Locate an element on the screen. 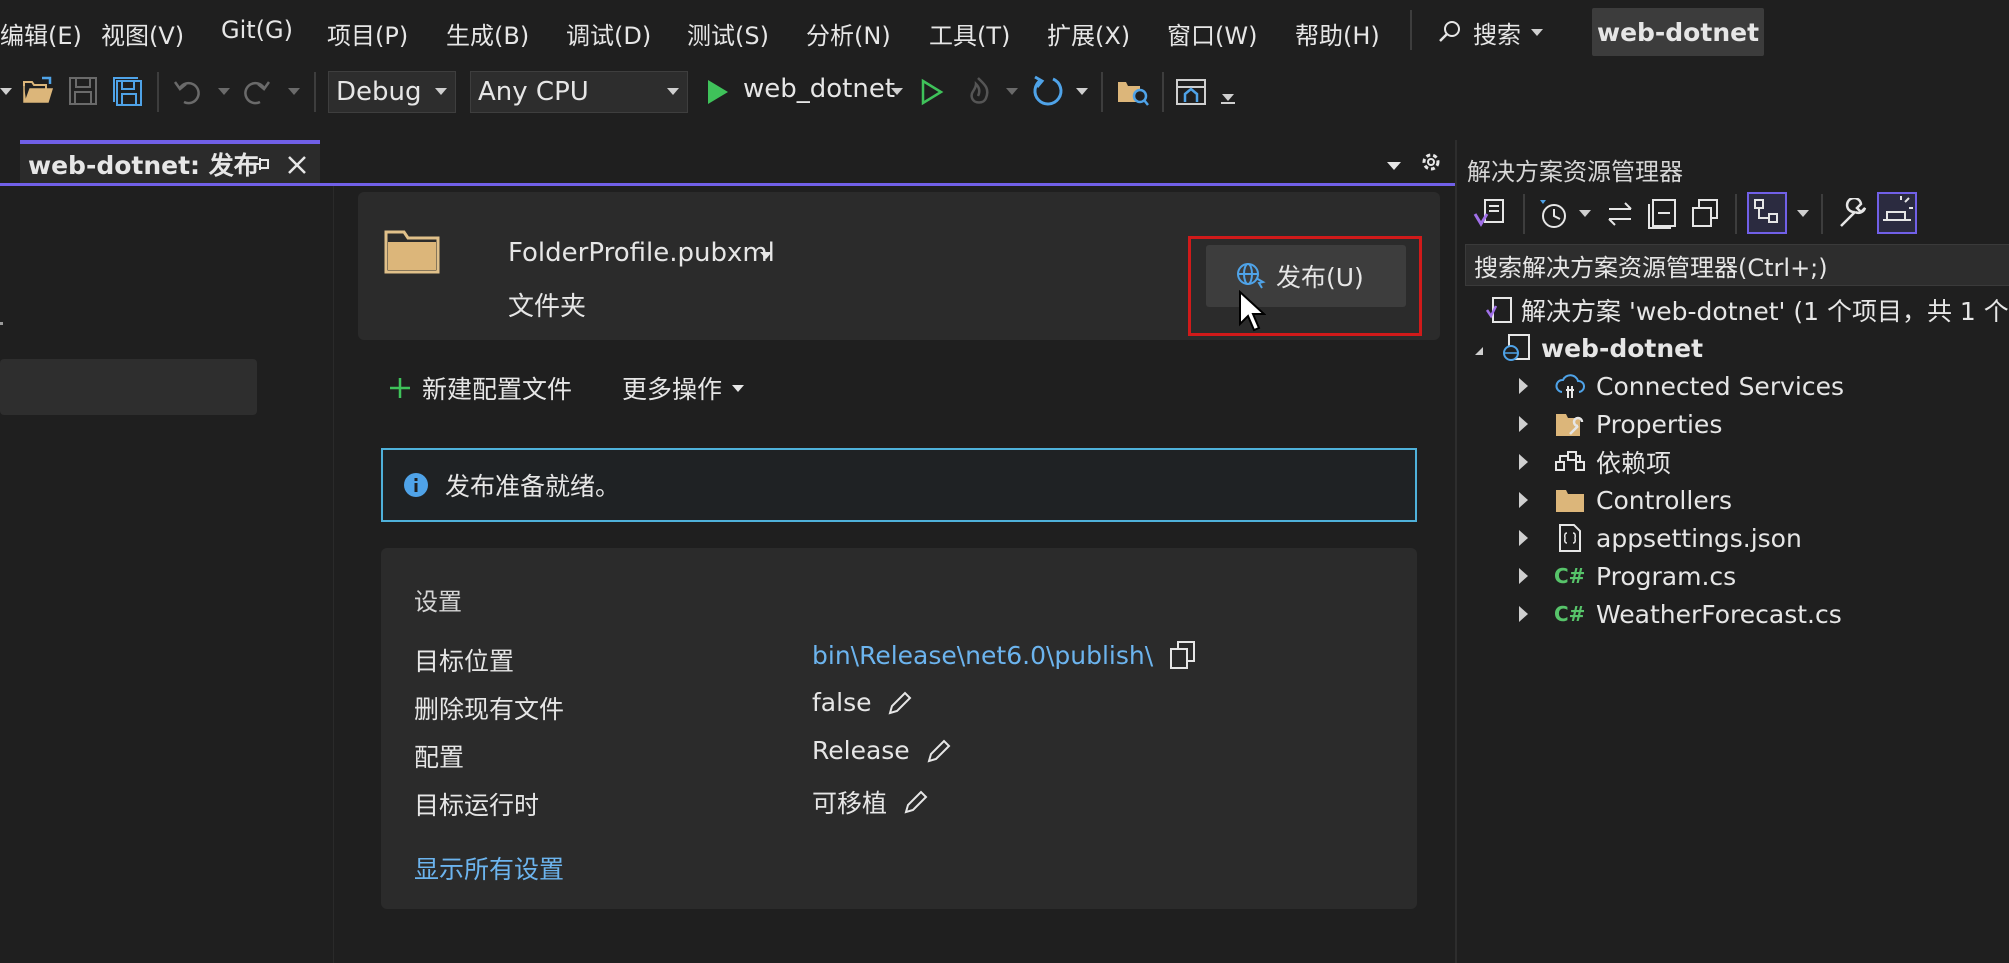  configuration-dropdown: Debug is located at coordinates (392, 92).